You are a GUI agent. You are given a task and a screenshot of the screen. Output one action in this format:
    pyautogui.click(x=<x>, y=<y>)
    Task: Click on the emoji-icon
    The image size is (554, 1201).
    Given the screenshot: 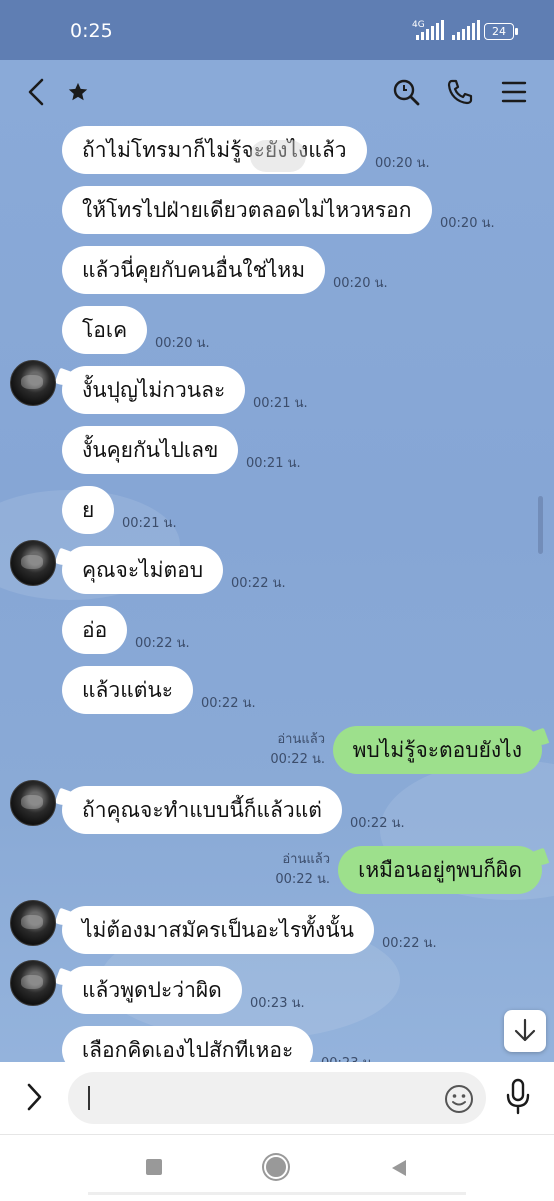 What is the action you would take?
    pyautogui.click(x=459, y=1101)
    